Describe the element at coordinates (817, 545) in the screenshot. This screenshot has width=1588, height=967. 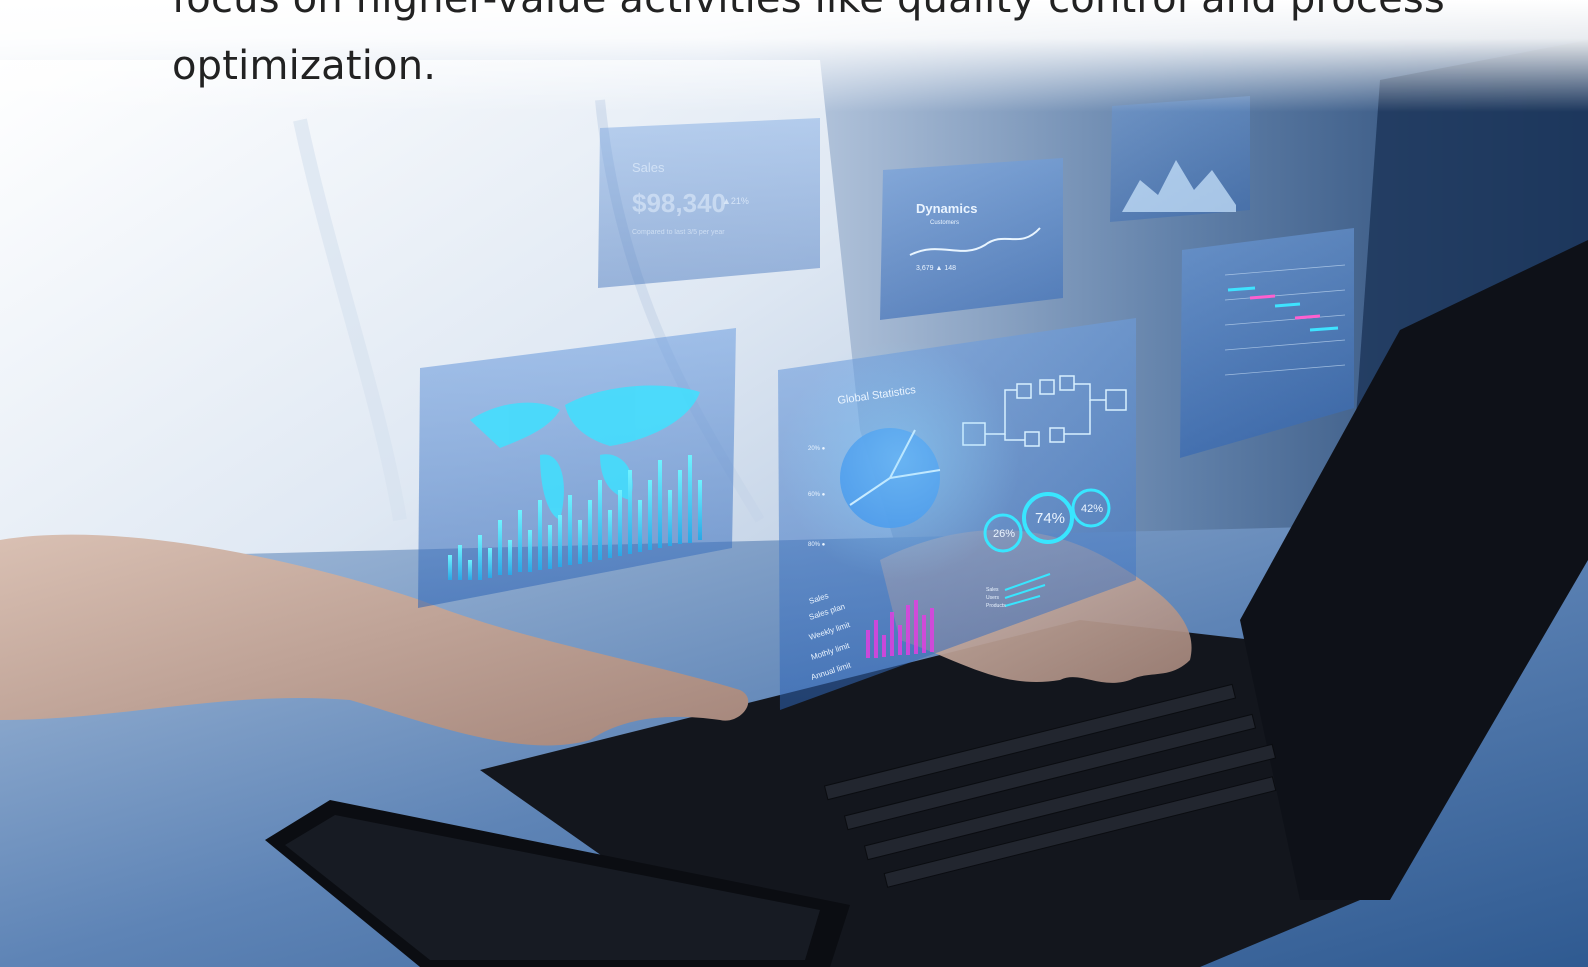
I see `axis-label-3: 80% ●` at that location.